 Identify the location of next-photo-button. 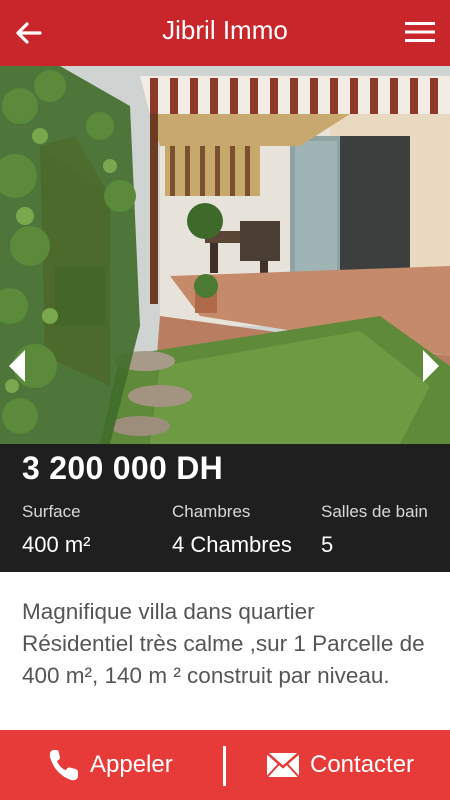
(431, 366).